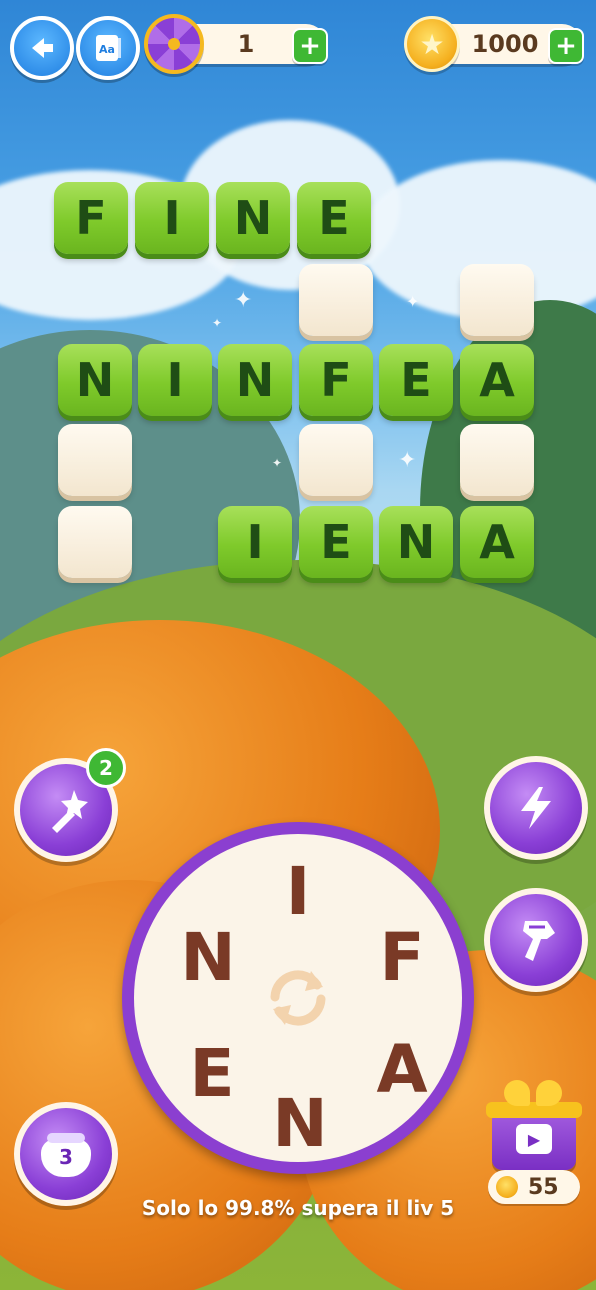 The image size is (596, 1290). What do you see at coordinates (106, 768) in the screenshot?
I see `hint-count-badge: 2` at bounding box center [106, 768].